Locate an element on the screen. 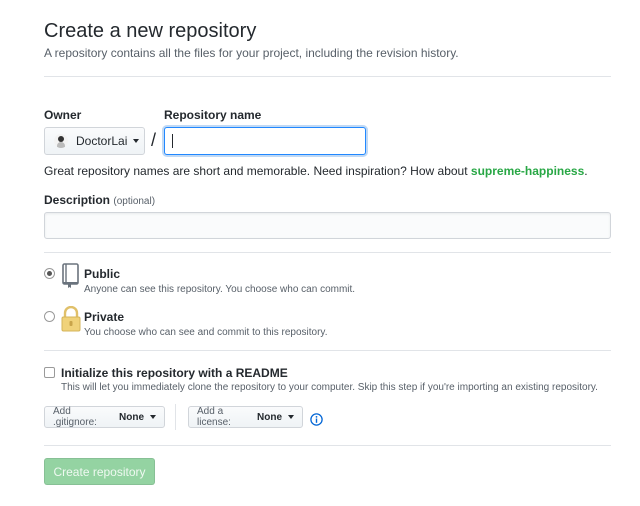  public-title: Public is located at coordinates (102, 274).